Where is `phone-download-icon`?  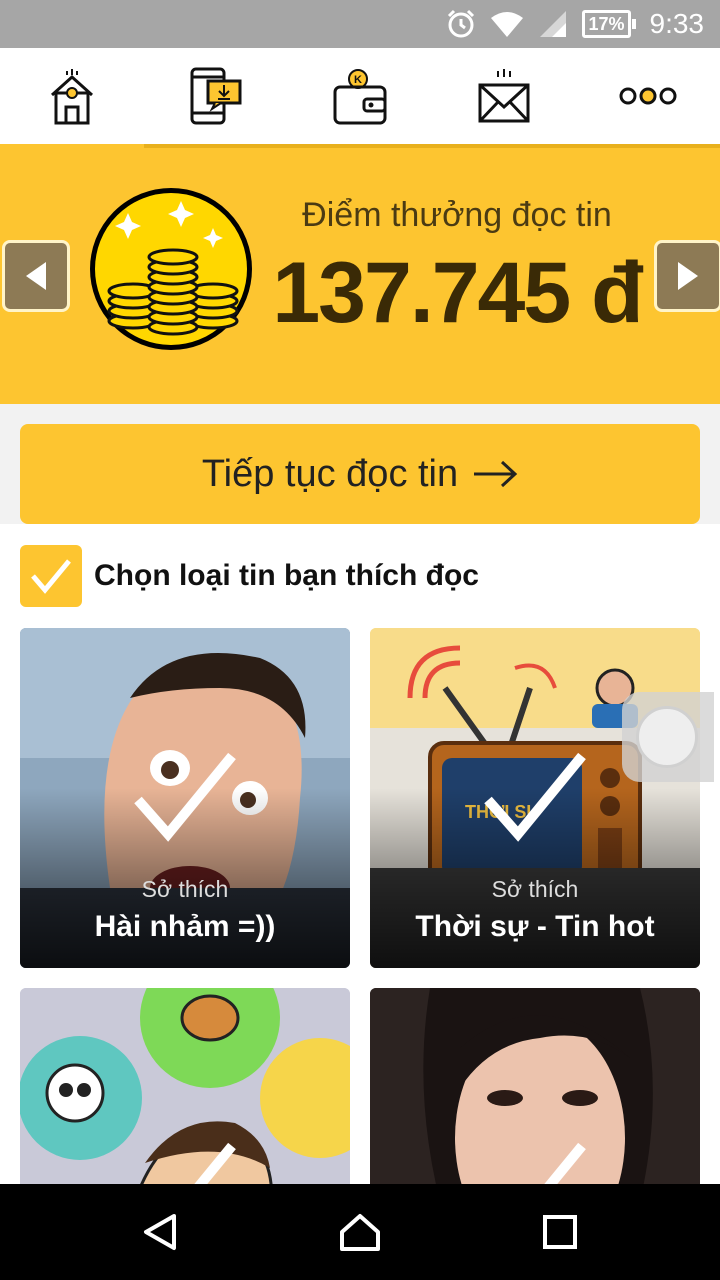
phone-download-icon is located at coordinates (216, 96).